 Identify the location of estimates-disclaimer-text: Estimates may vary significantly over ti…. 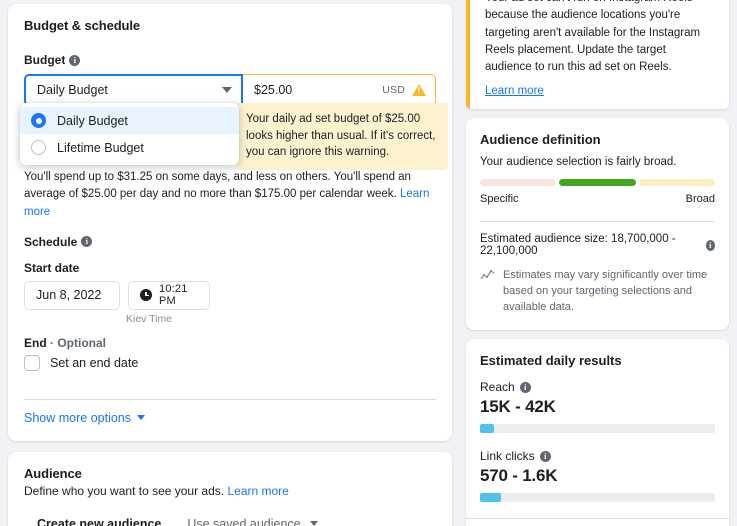
(605, 291).